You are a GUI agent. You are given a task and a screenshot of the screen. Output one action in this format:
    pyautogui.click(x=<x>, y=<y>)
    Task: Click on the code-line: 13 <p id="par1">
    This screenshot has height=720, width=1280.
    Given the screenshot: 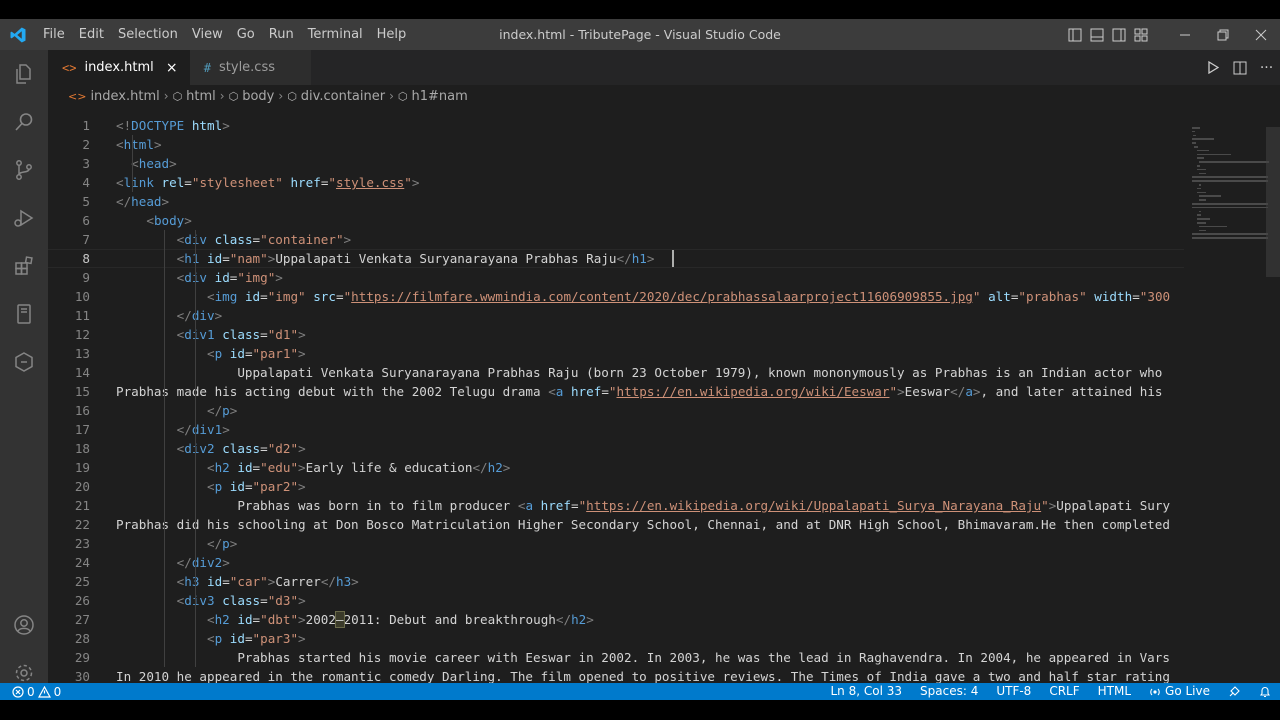 What is the action you would take?
    pyautogui.click(x=616, y=353)
    